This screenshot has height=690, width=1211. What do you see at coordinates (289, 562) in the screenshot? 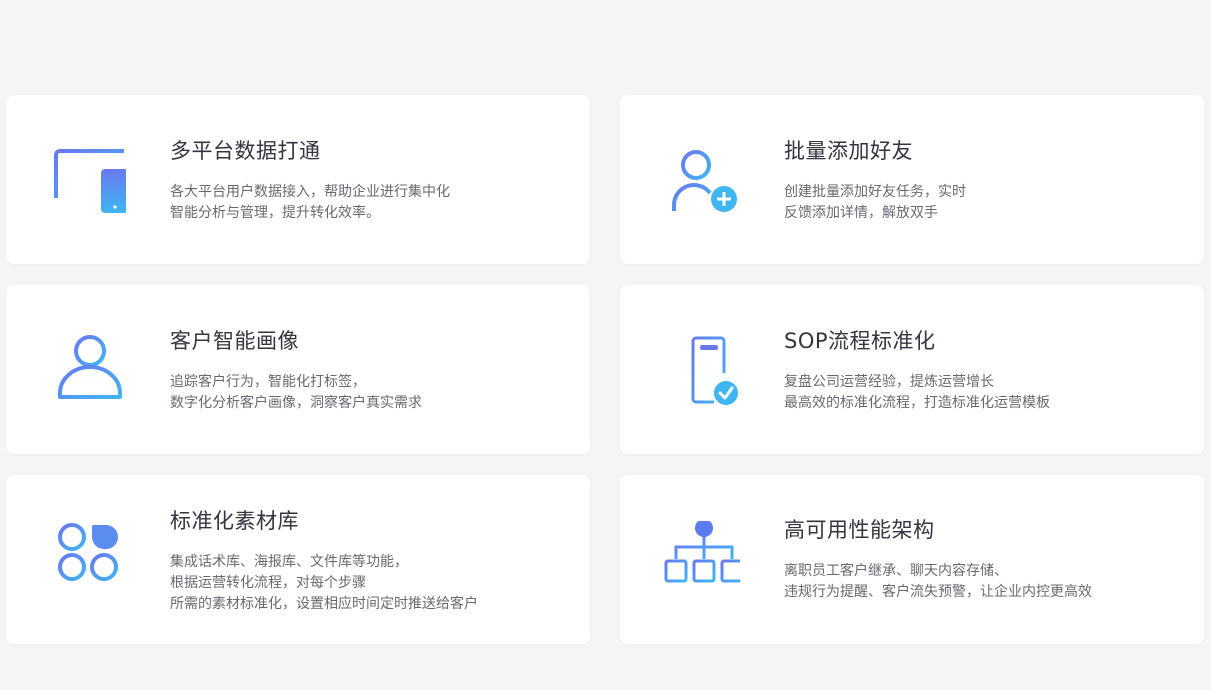
I see `description-line: 集成话术库、海报库、文件库等功能，` at bounding box center [289, 562].